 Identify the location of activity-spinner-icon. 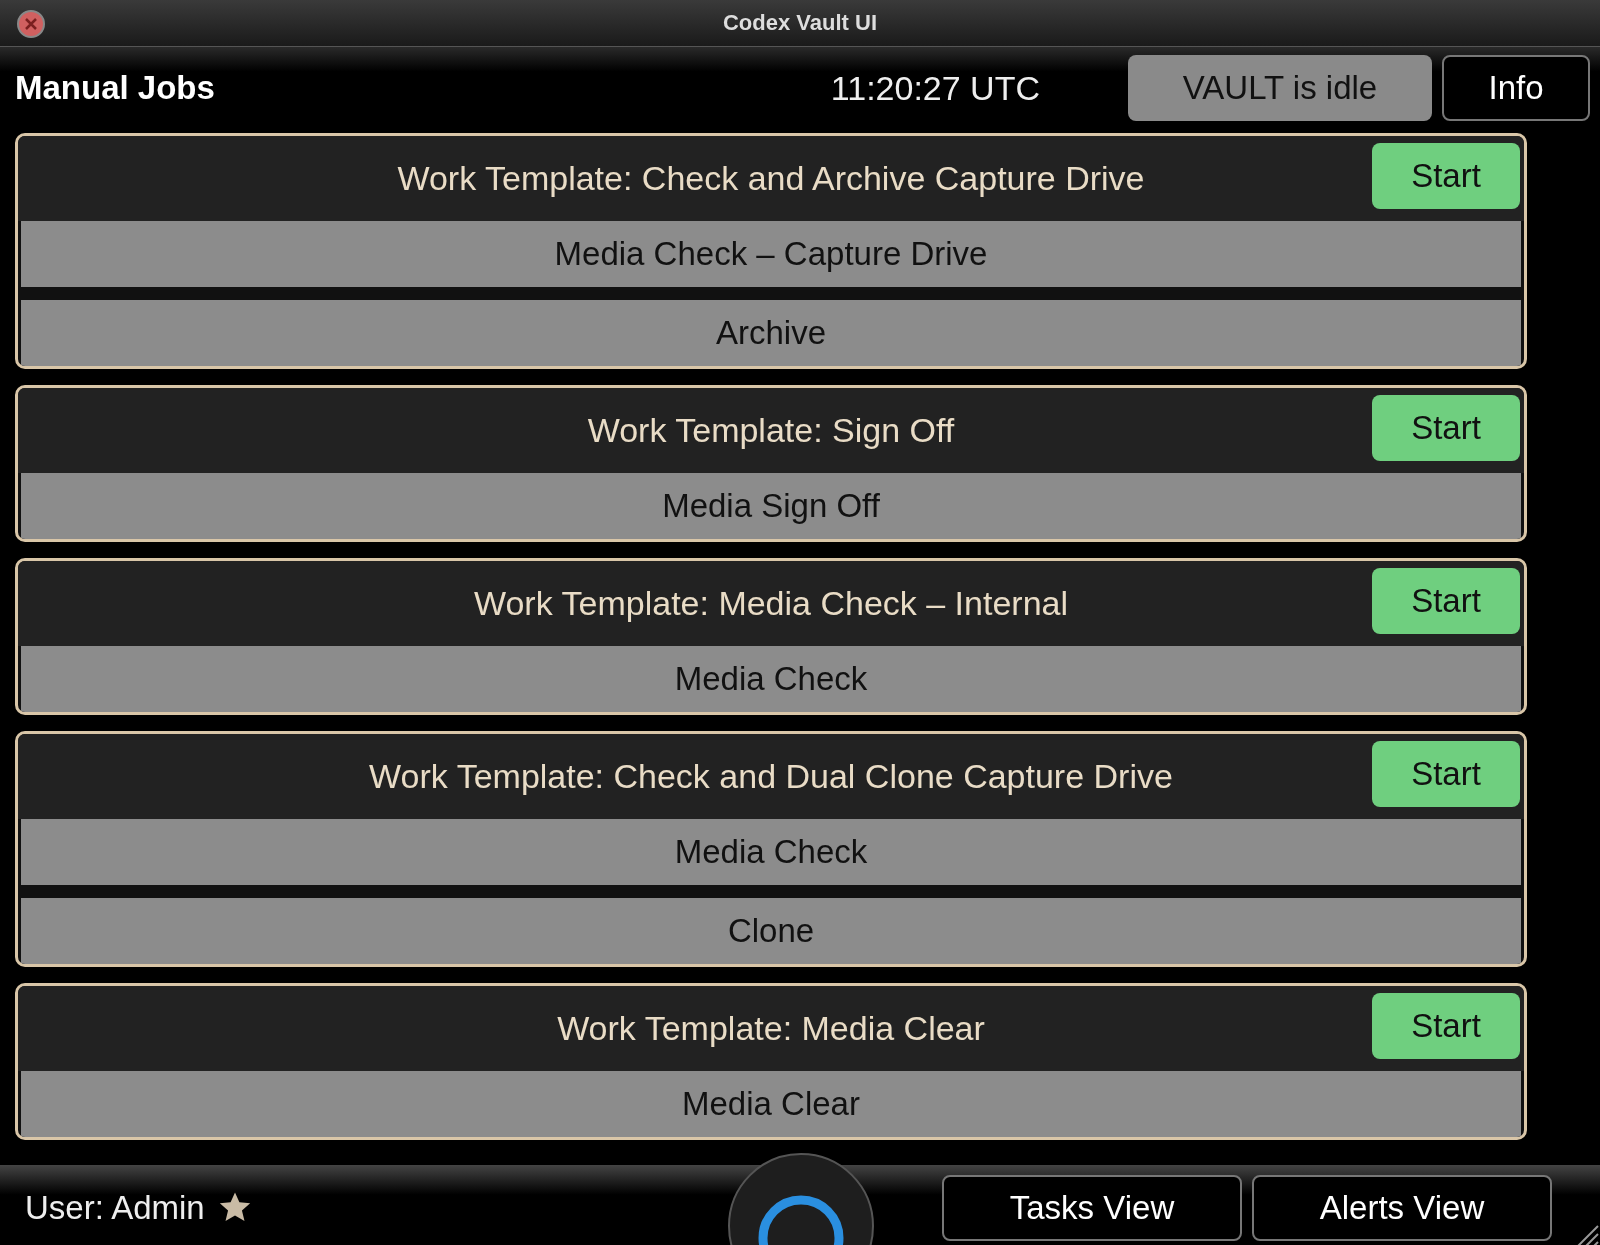
(801, 1199).